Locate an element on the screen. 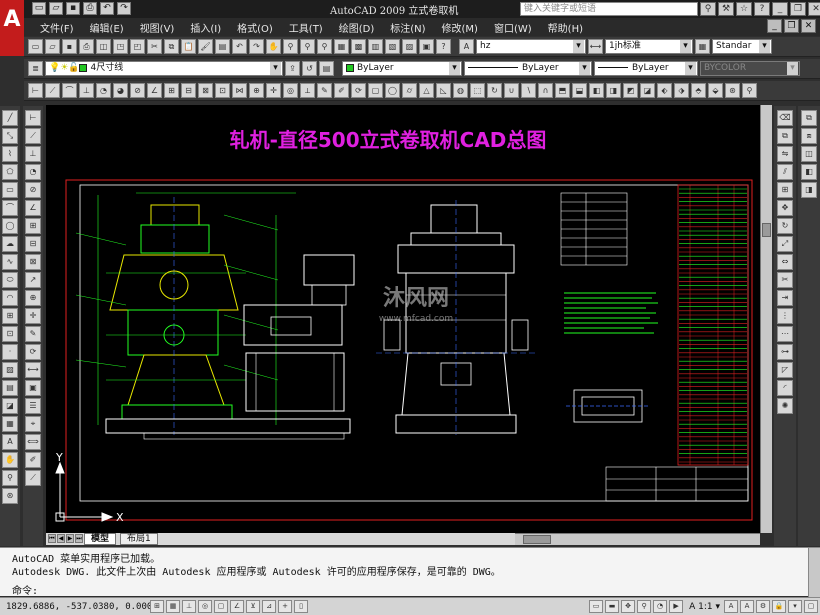  text-style-icon: A is located at coordinates (466, 46).